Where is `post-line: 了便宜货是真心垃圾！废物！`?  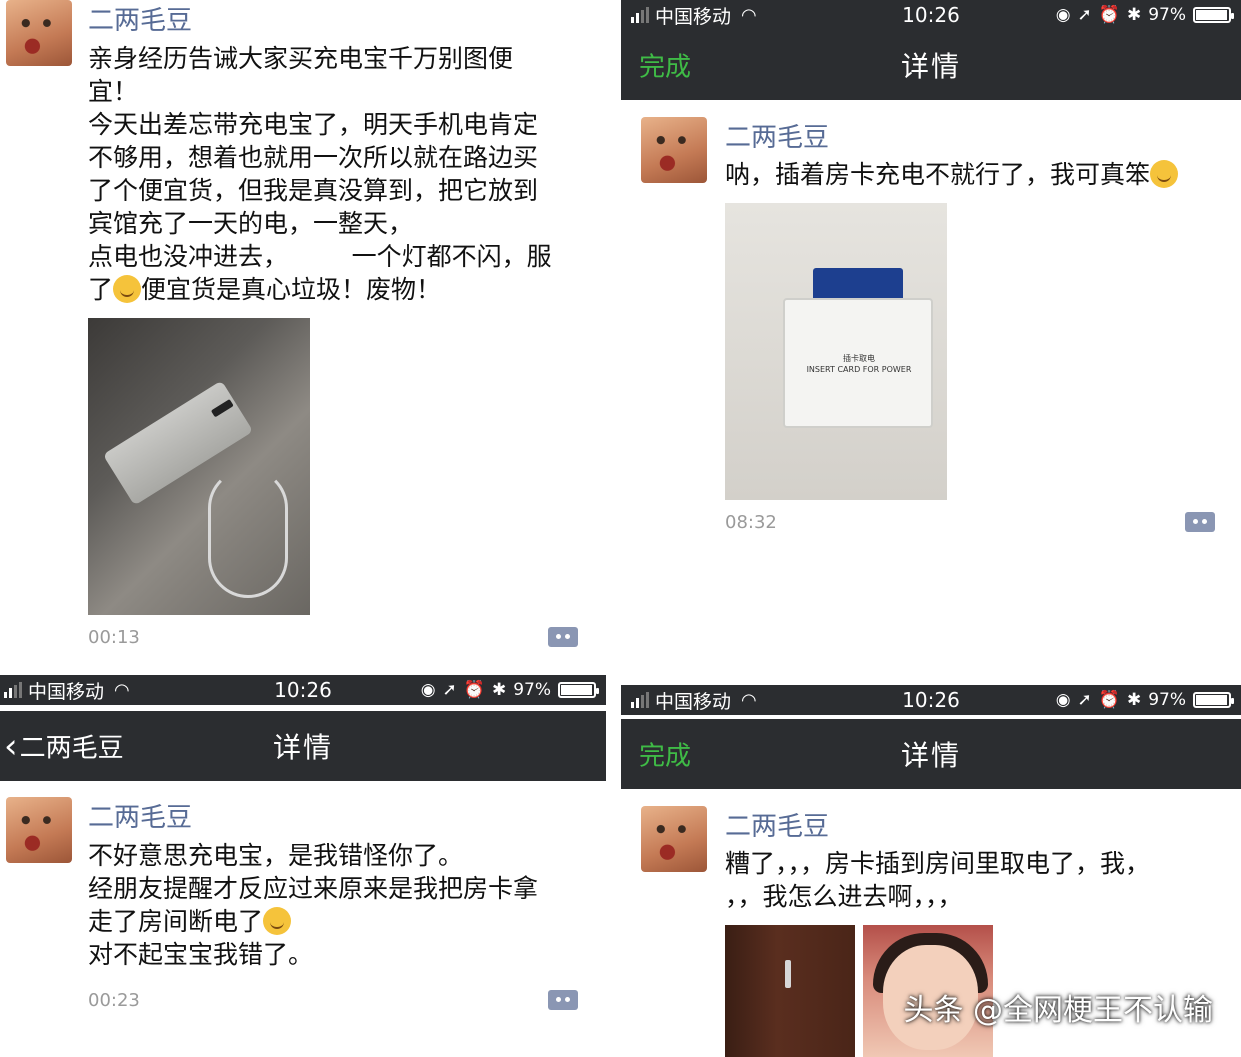 post-line: 了便宜货是真心垃圾！废物！ is located at coordinates (338, 289).